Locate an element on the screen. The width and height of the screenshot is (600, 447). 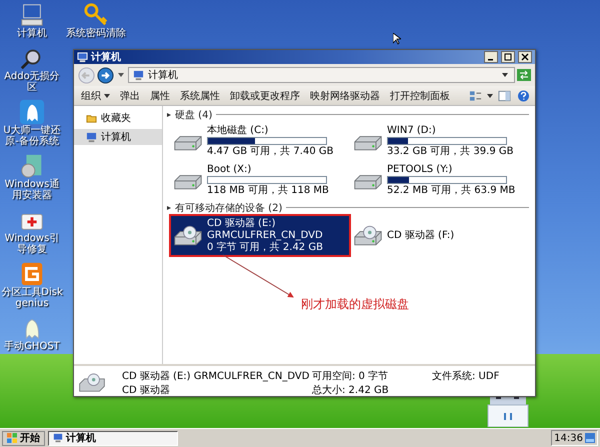
partition-tool-icon is located at coordinates (32, 274).